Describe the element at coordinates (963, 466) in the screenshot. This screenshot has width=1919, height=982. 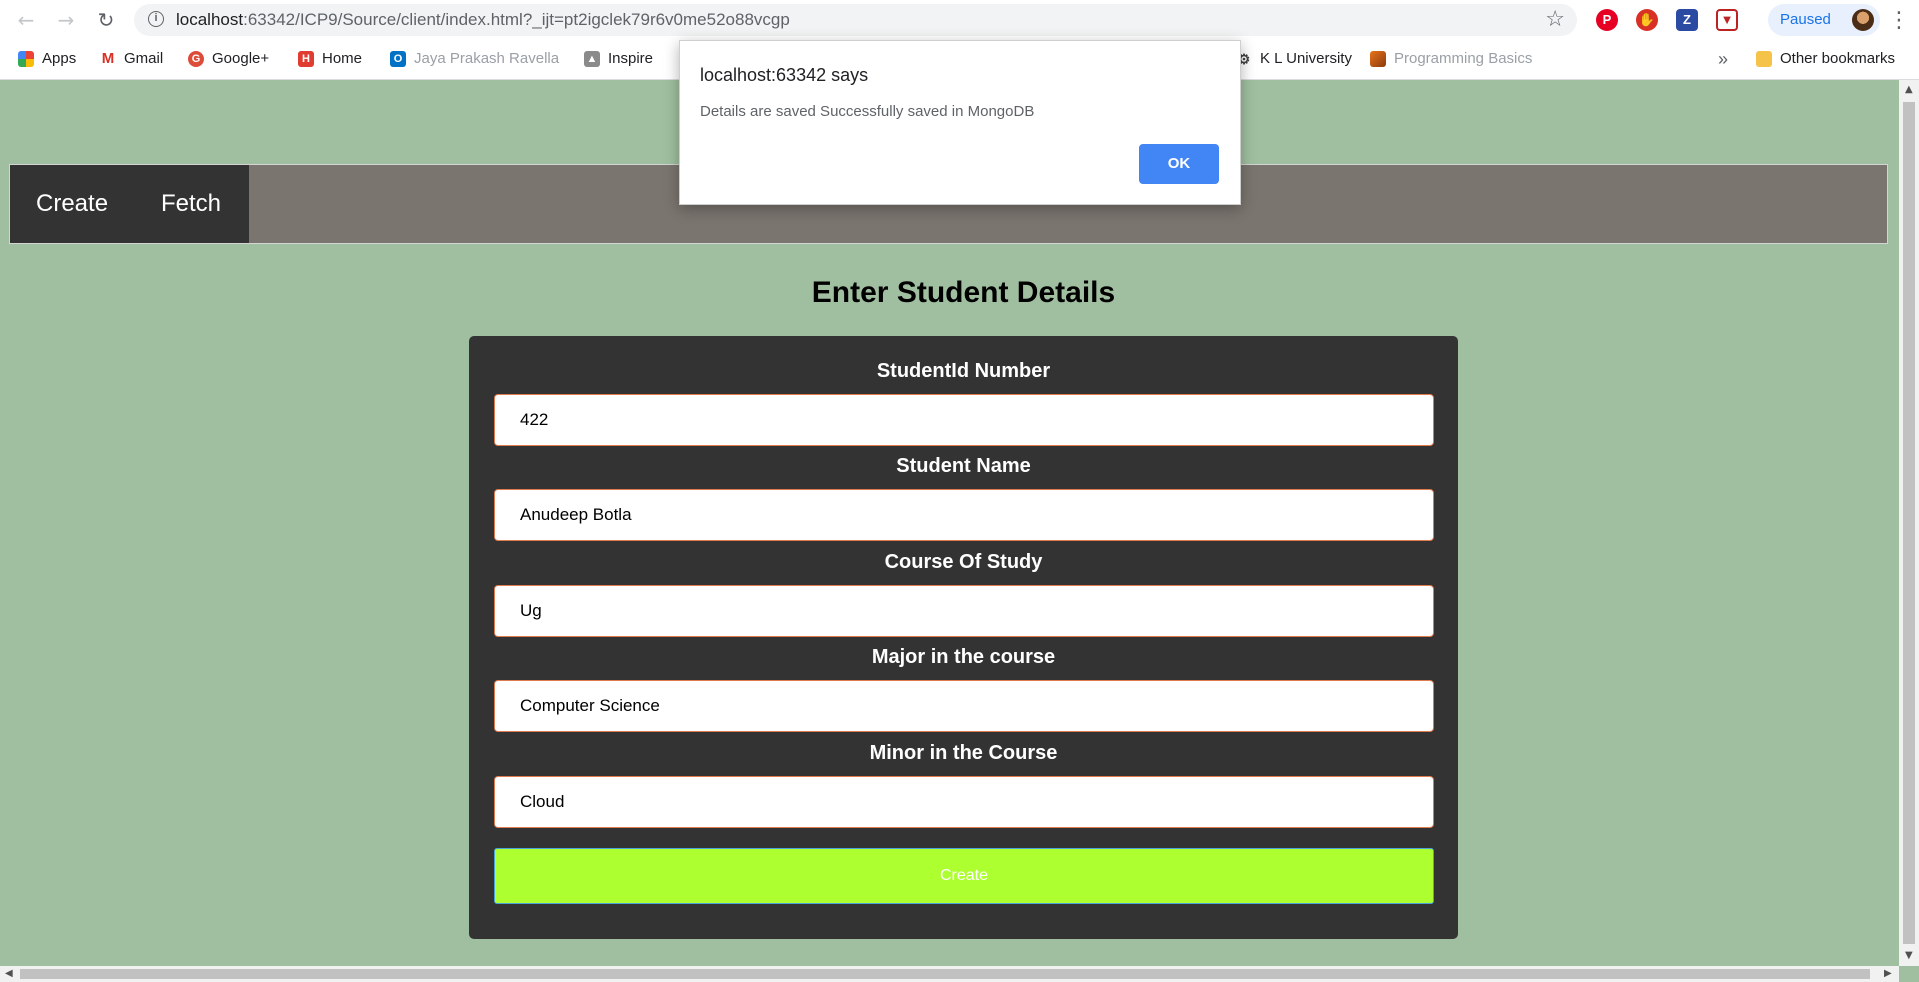
I see `field-label-student-name: Student Name` at that location.